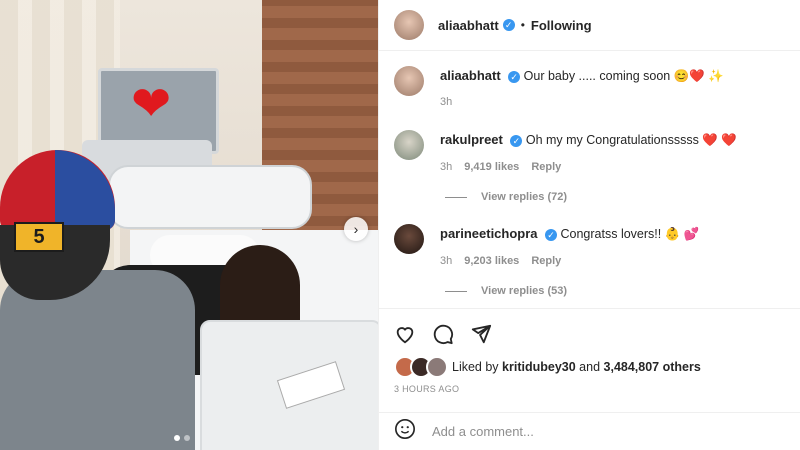 The height and width of the screenshot is (450, 800). Describe the element at coordinates (491, 261) in the screenshot. I see `comment-likes: 9,203 likes` at that location.